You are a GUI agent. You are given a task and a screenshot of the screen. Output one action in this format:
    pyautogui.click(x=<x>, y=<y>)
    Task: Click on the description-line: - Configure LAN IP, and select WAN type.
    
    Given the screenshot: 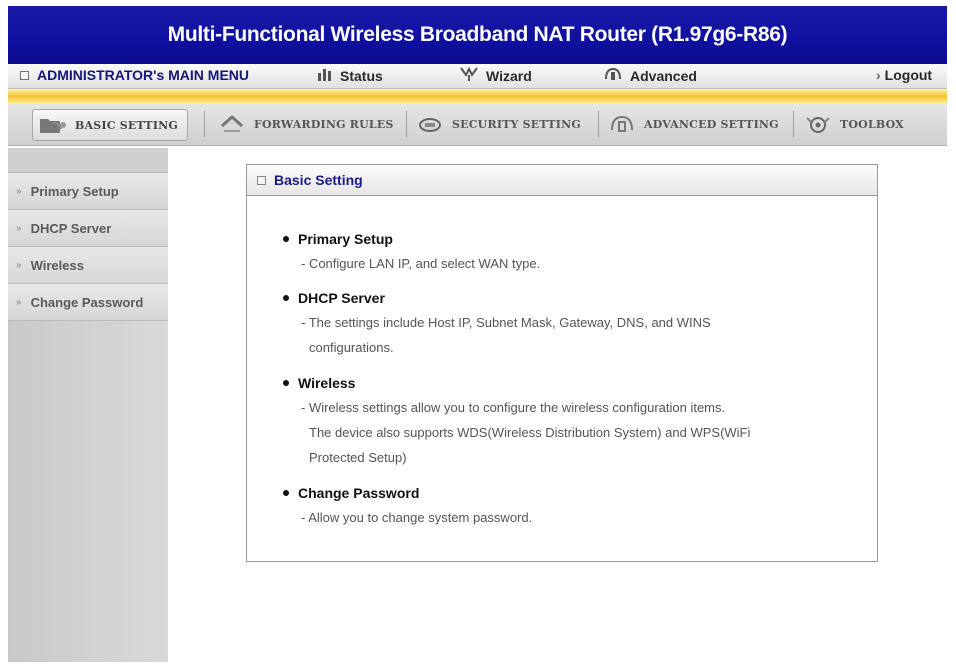 What is the action you would take?
    pyautogui.click(x=421, y=263)
    